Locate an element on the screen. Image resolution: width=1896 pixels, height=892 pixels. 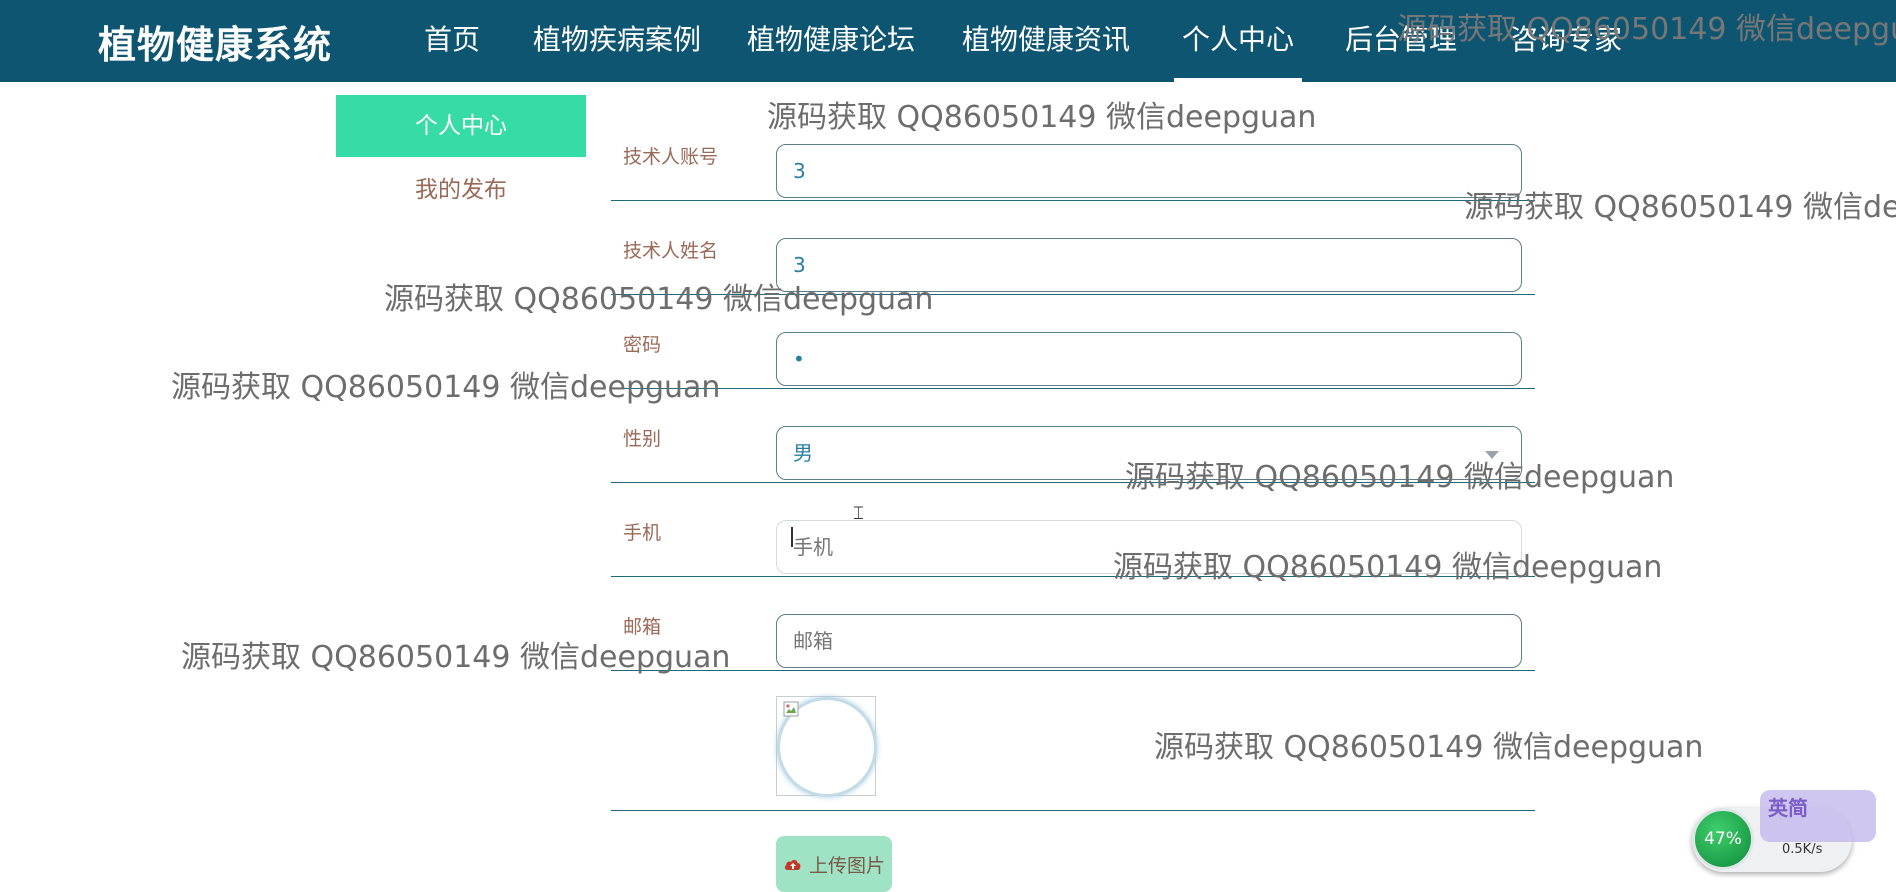
account-input is located at coordinates (1149, 171).